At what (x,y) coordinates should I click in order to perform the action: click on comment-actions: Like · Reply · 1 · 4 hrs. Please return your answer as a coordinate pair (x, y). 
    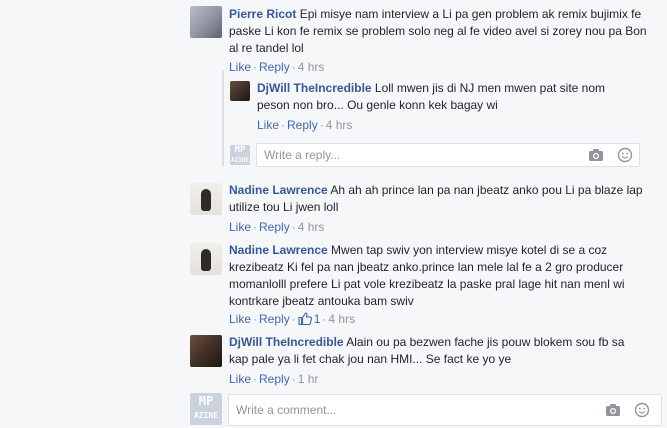
    Looking at the image, I should click on (292, 320).